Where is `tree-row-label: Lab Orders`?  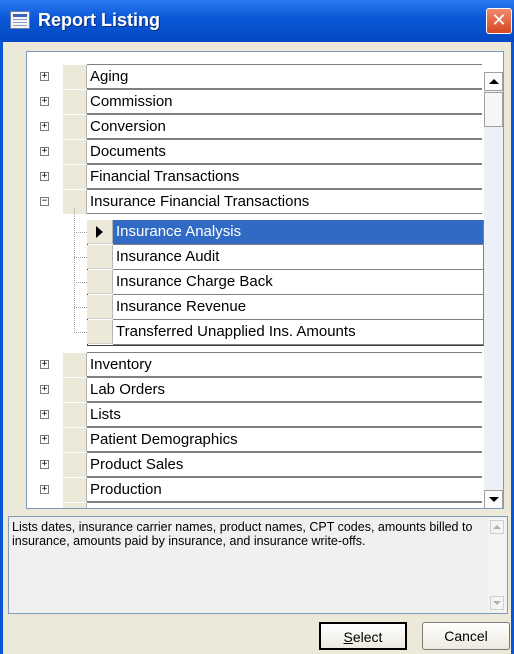 tree-row-label: Lab Orders is located at coordinates (284, 390).